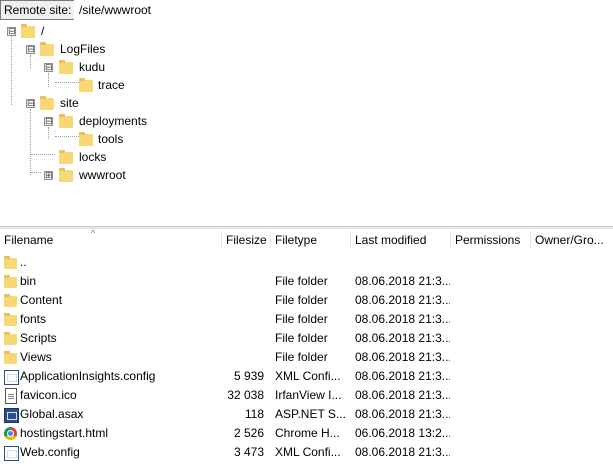 The image size is (613, 466). I want to click on asp-file-icon, so click(11, 415).